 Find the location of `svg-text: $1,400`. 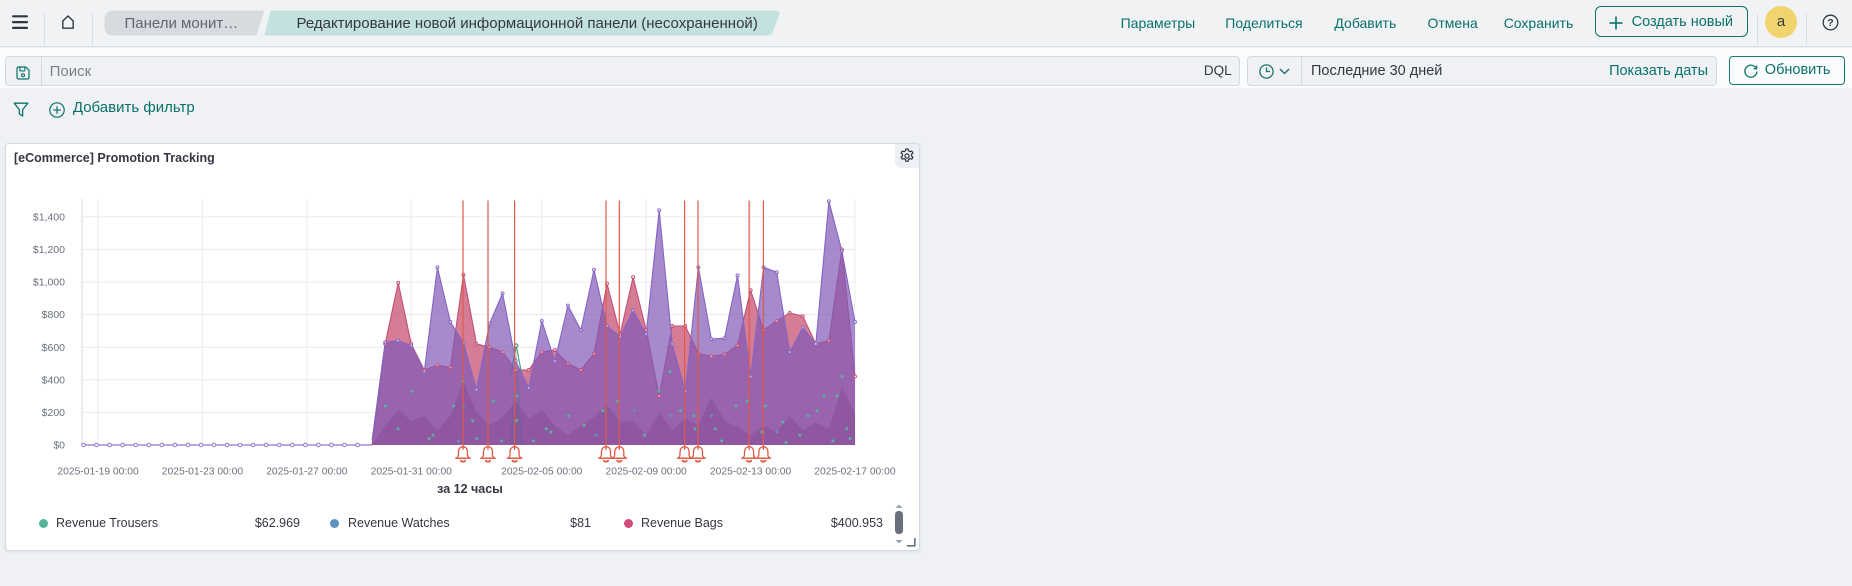

svg-text: $1,400 is located at coordinates (49, 217).